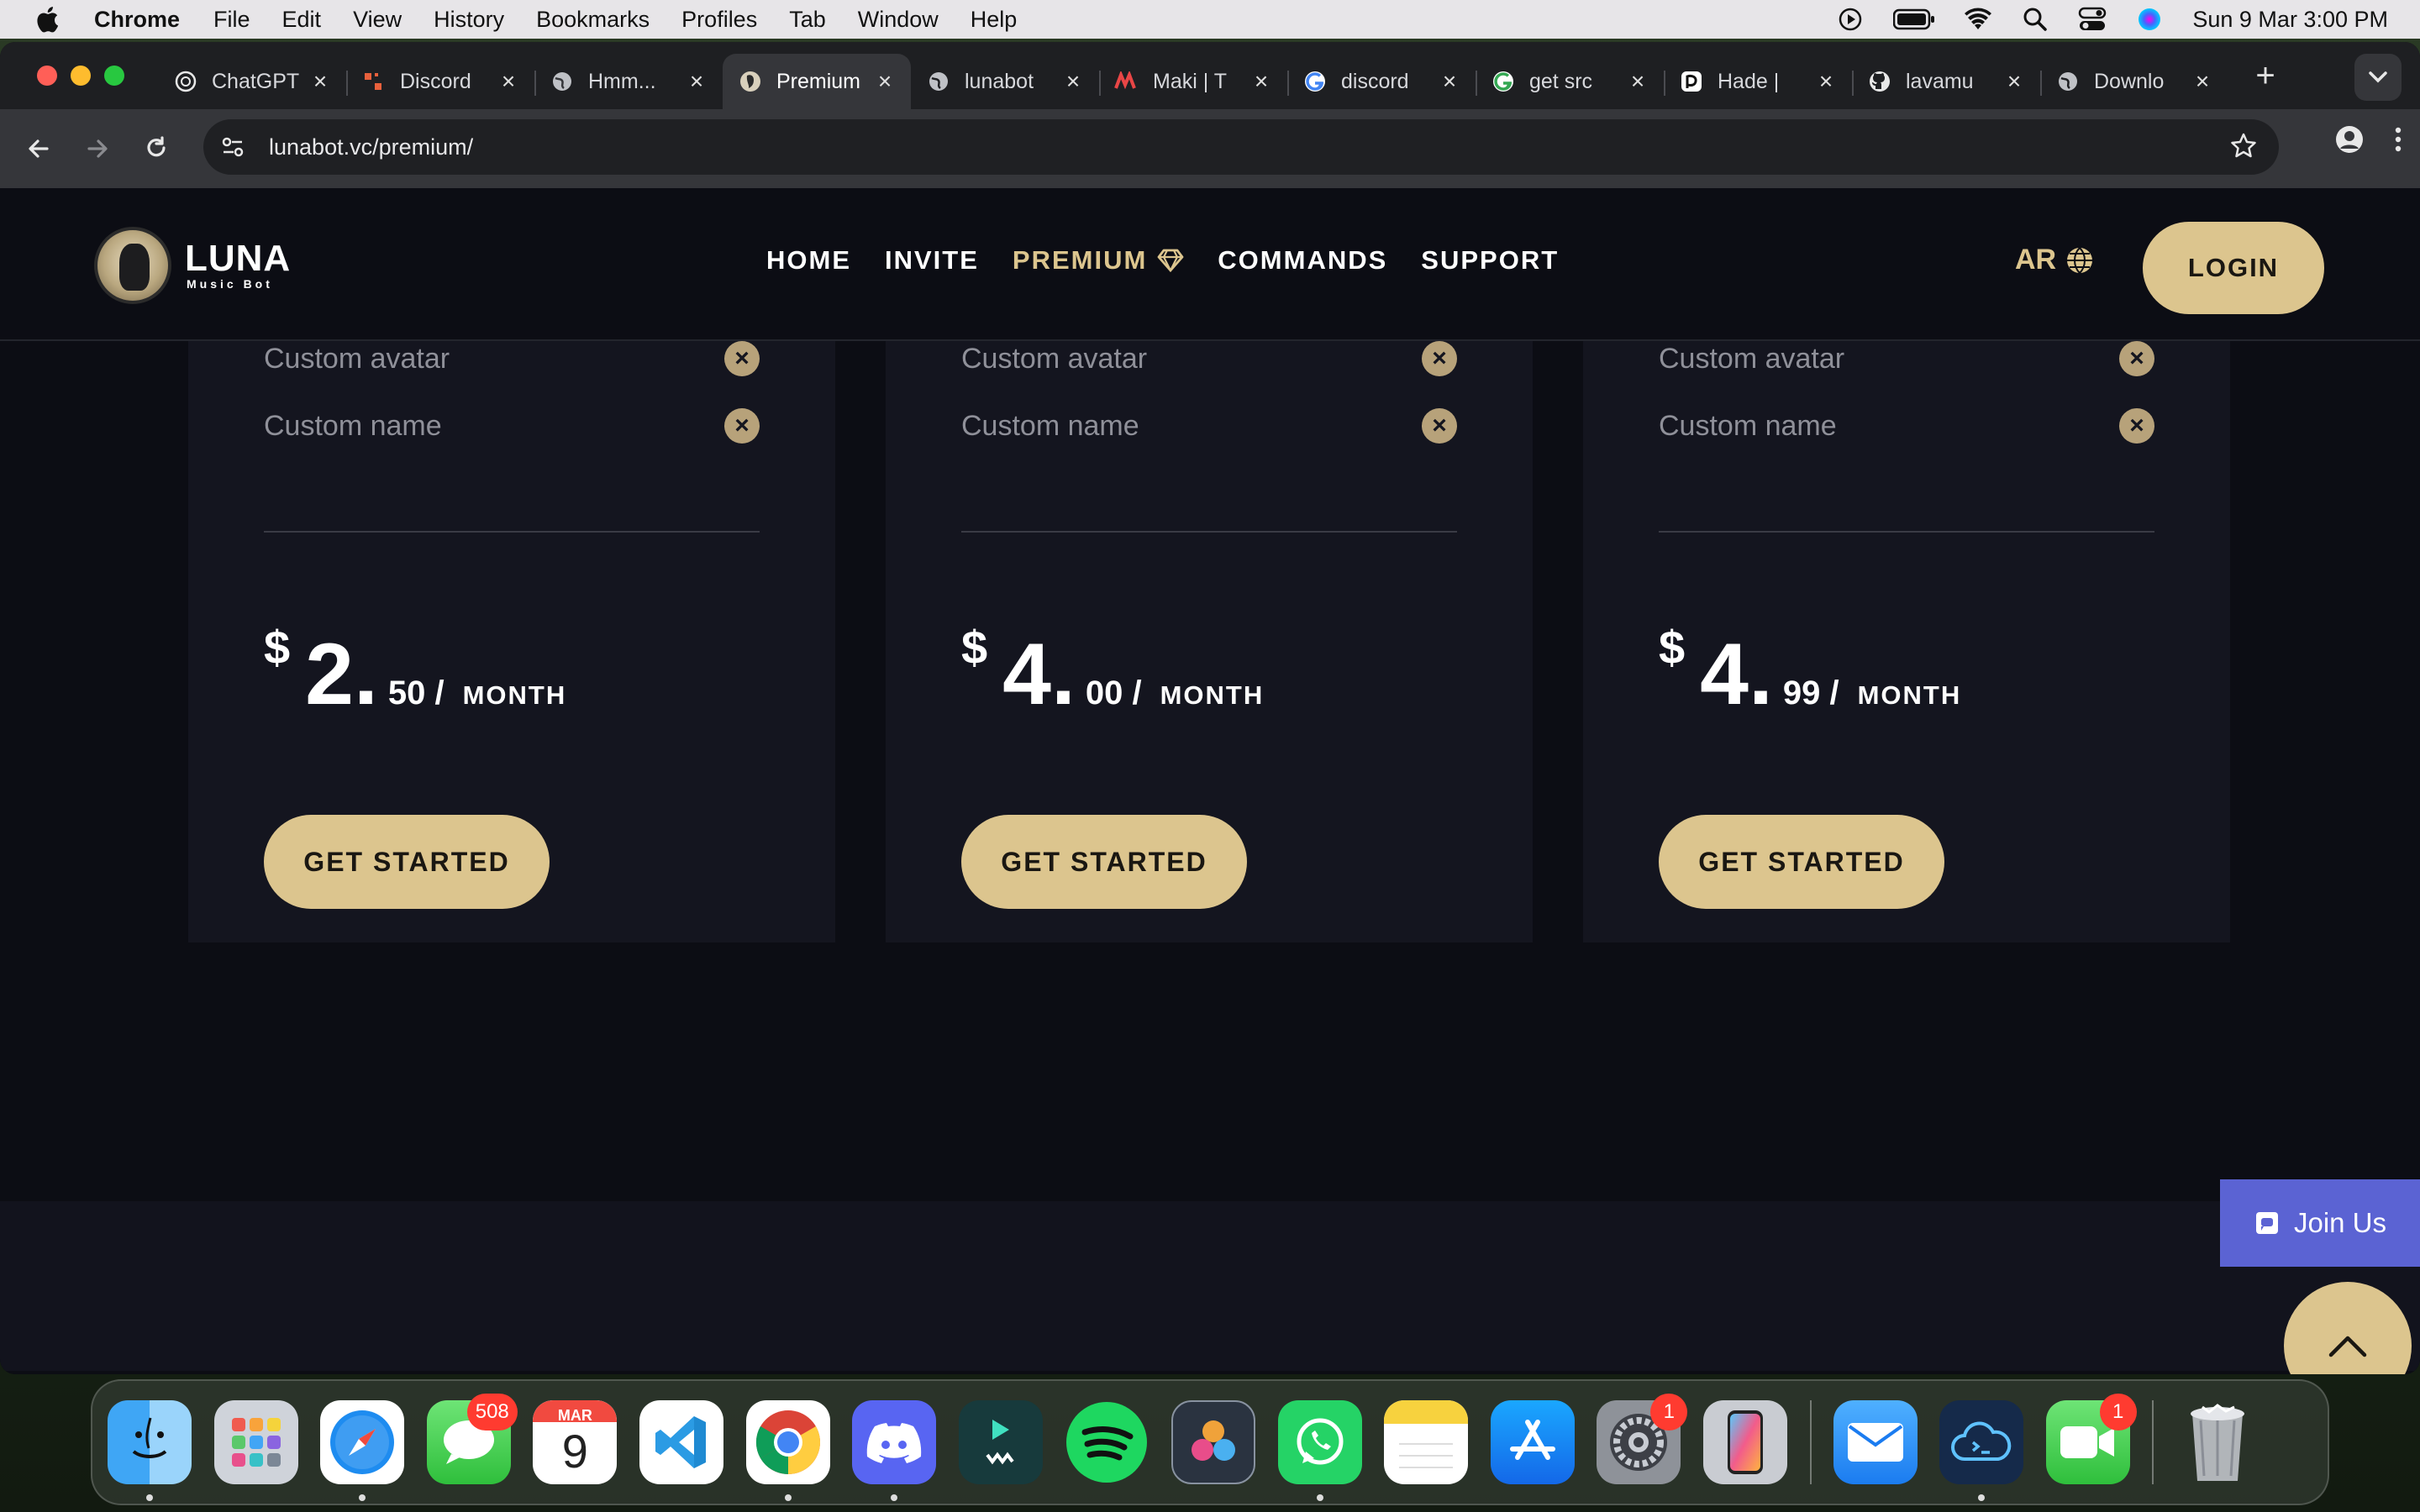  Describe the element at coordinates (1875, 1442) in the screenshot. I see `dock-mail` at that location.